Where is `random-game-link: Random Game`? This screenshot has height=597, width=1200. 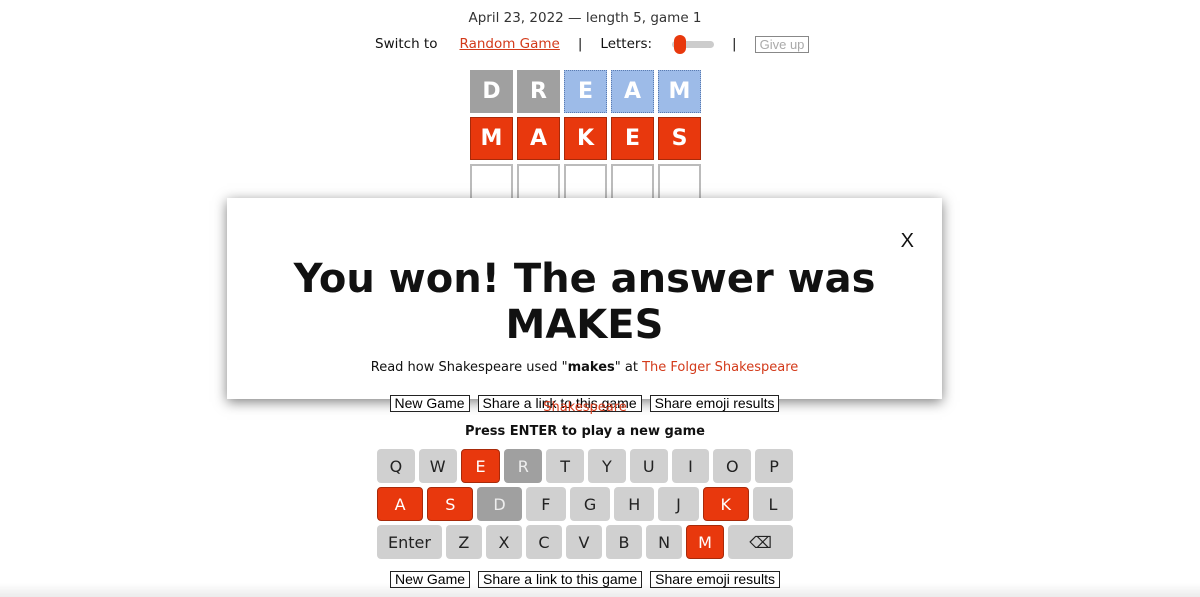 random-game-link: Random Game is located at coordinates (509, 44).